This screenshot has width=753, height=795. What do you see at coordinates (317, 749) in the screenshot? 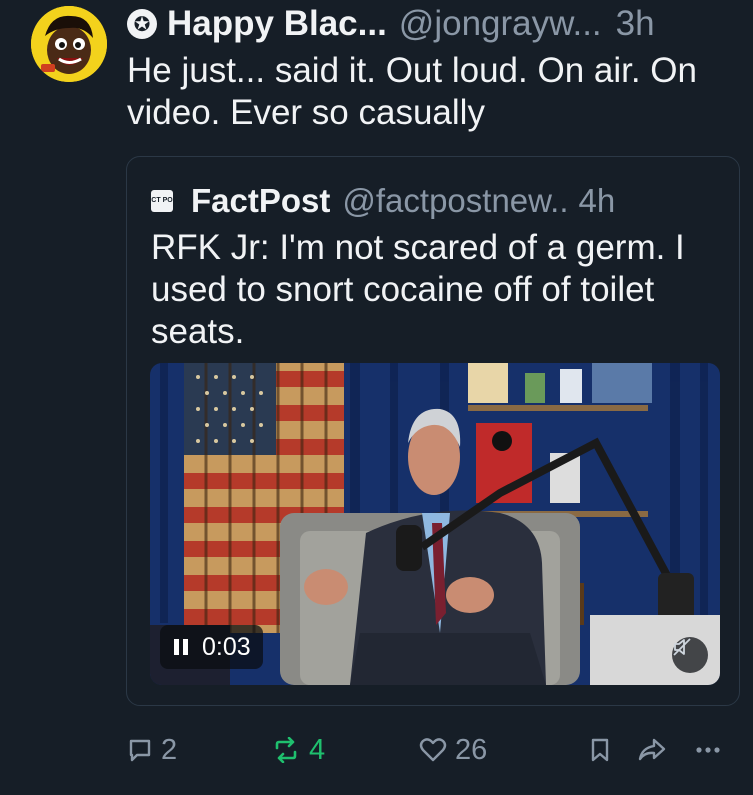
I see `repost-count: 4` at bounding box center [317, 749].